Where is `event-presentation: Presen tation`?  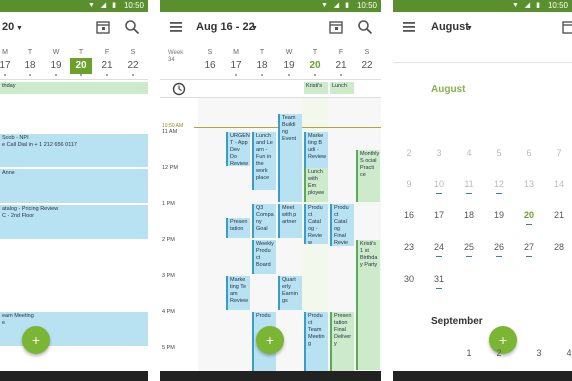
event-presentation: Presen tation is located at coordinates (238, 228).